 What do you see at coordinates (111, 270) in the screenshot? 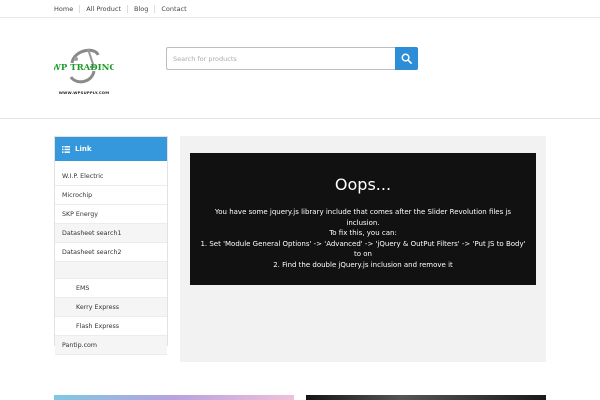
I see `sidebar-divider` at bounding box center [111, 270].